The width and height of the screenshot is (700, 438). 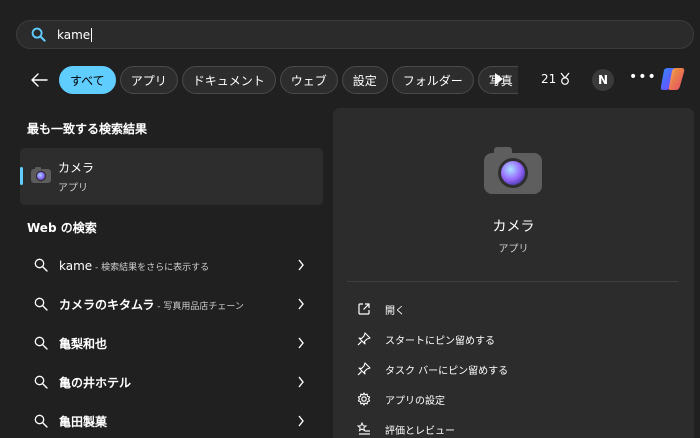 I want to click on web-result-term: 亀の井ホテル, so click(x=95, y=383).